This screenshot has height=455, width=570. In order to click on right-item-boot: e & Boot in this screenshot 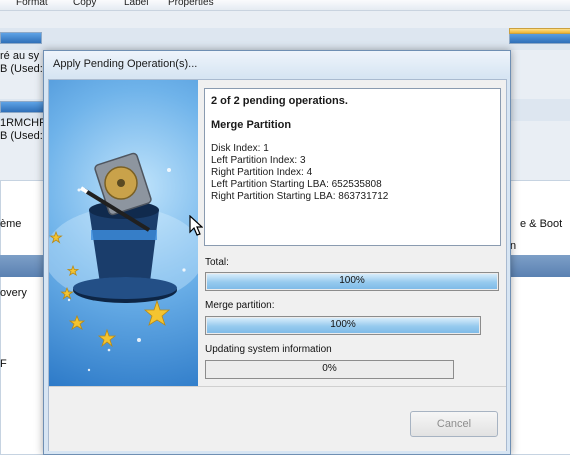, I will do `click(541, 224)`.